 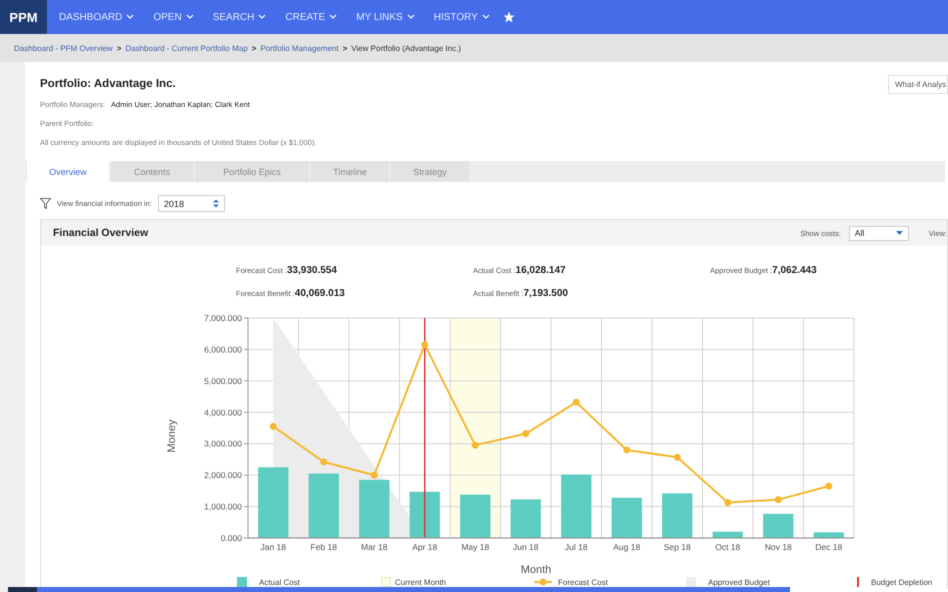 What do you see at coordinates (626, 547) in the screenshot?
I see `axis-label: Aug 18` at bounding box center [626, 547].